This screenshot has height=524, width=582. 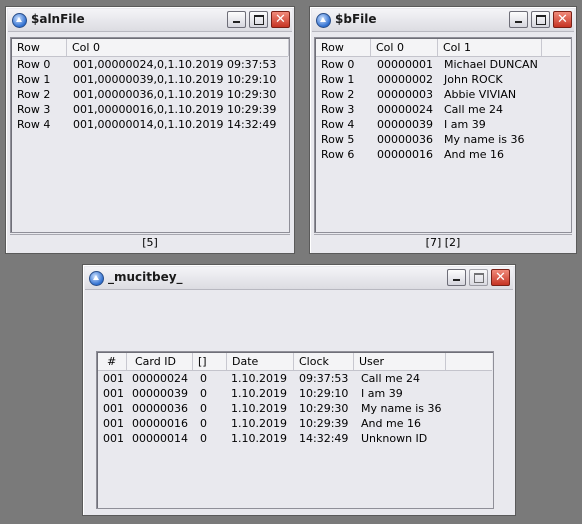 What do you see at coordinates (480, 94) in the screenshot?
I see `user-name: Abbie VIVIAN` at bounding box center [480, 94].